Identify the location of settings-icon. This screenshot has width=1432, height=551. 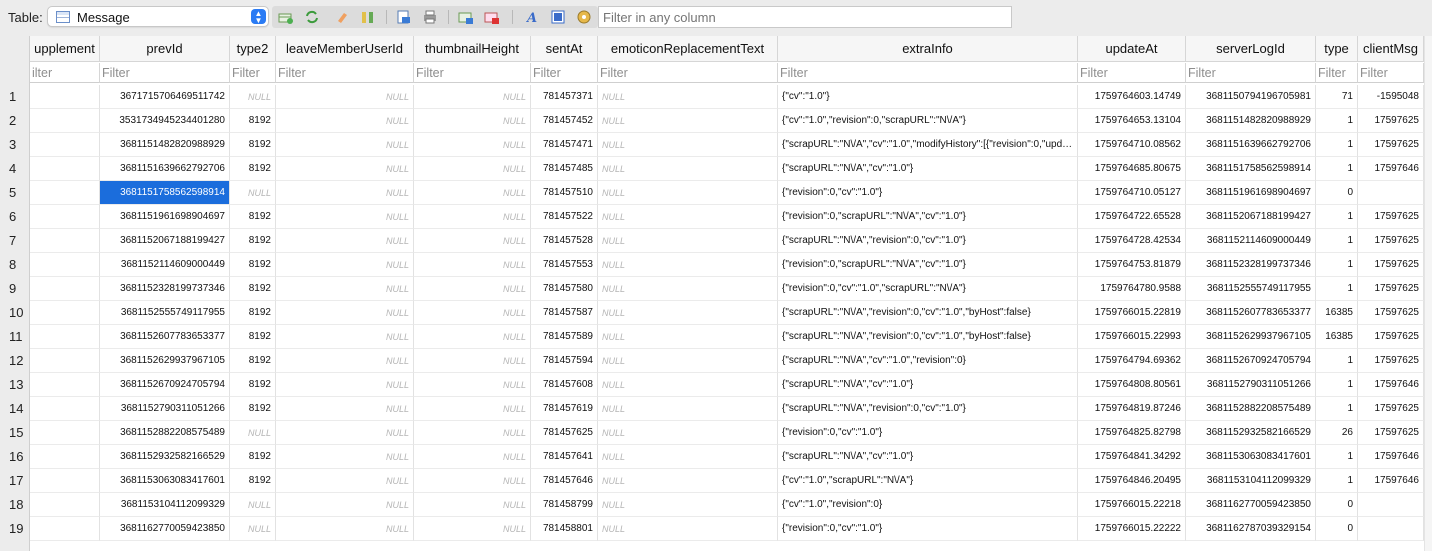
(584, 17).